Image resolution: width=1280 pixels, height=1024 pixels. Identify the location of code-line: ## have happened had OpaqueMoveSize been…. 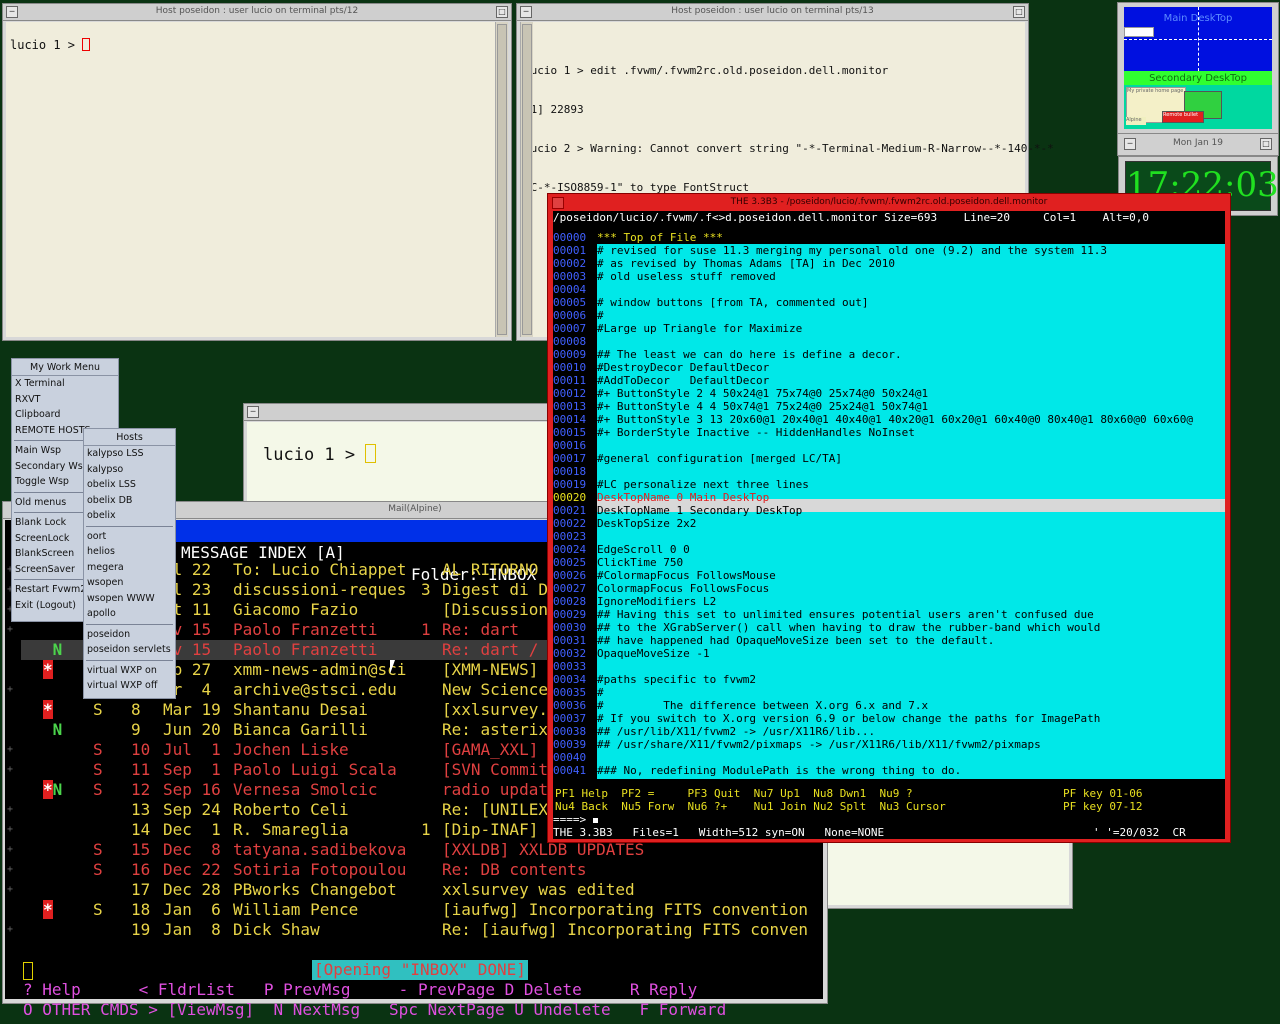
(795, 640).